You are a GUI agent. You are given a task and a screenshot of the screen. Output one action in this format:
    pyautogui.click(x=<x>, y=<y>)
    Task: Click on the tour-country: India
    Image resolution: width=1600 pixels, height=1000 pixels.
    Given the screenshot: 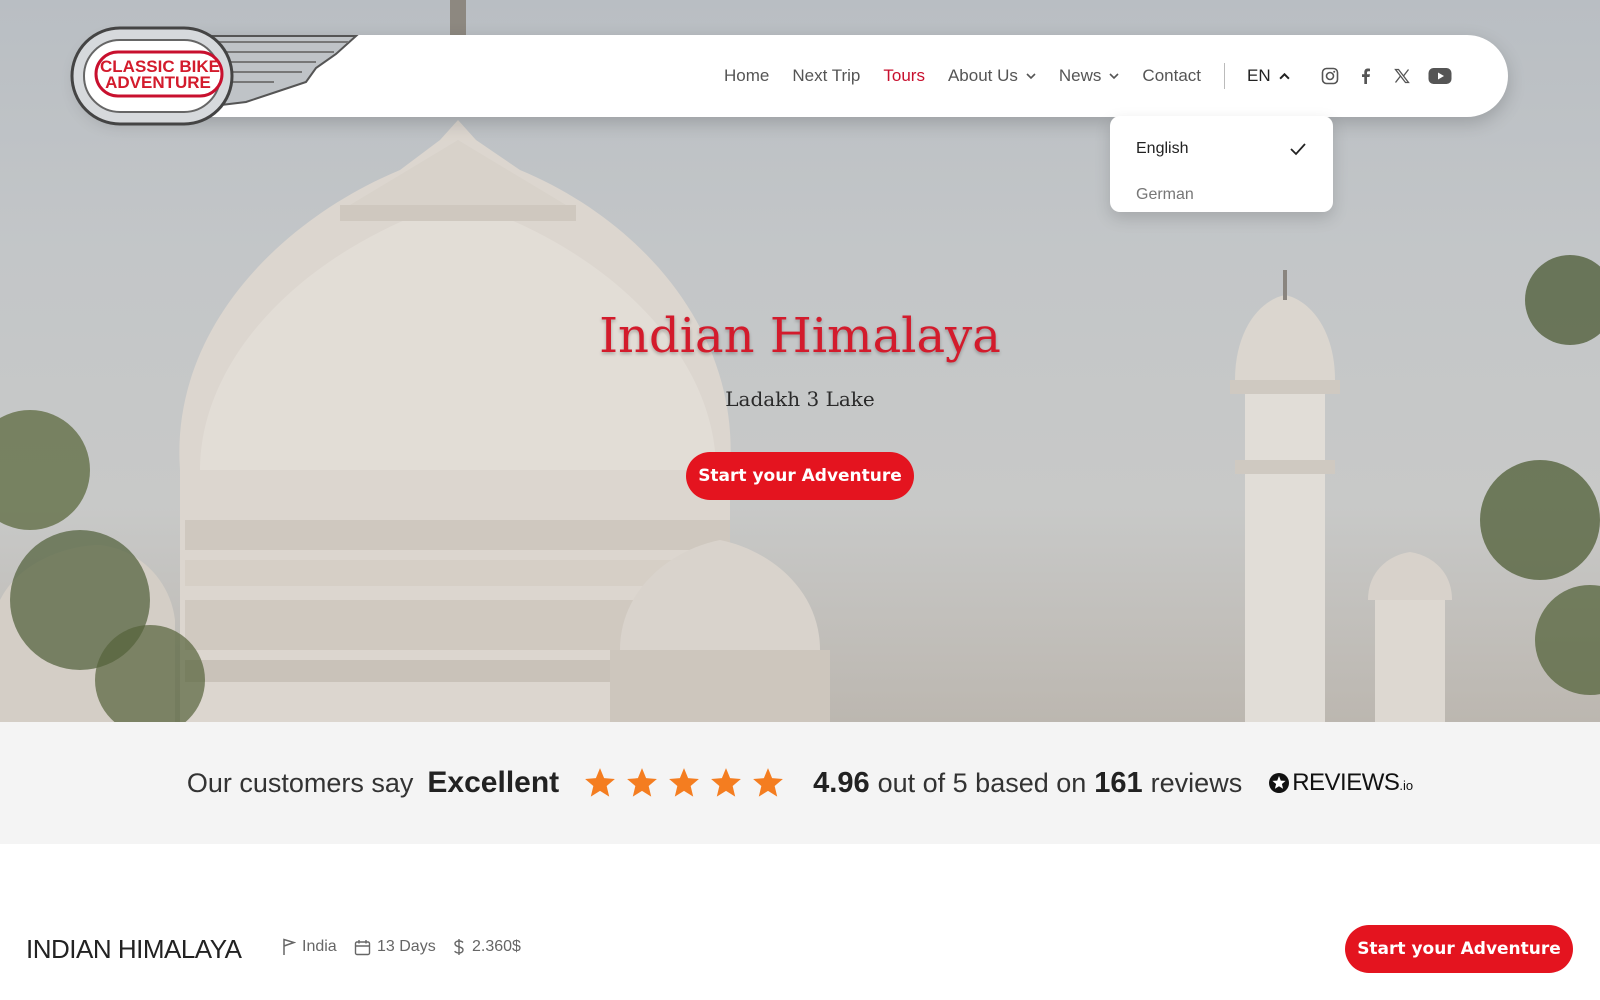 What is the action you would take?
    pyautogui.click(x=309, y=947)
    